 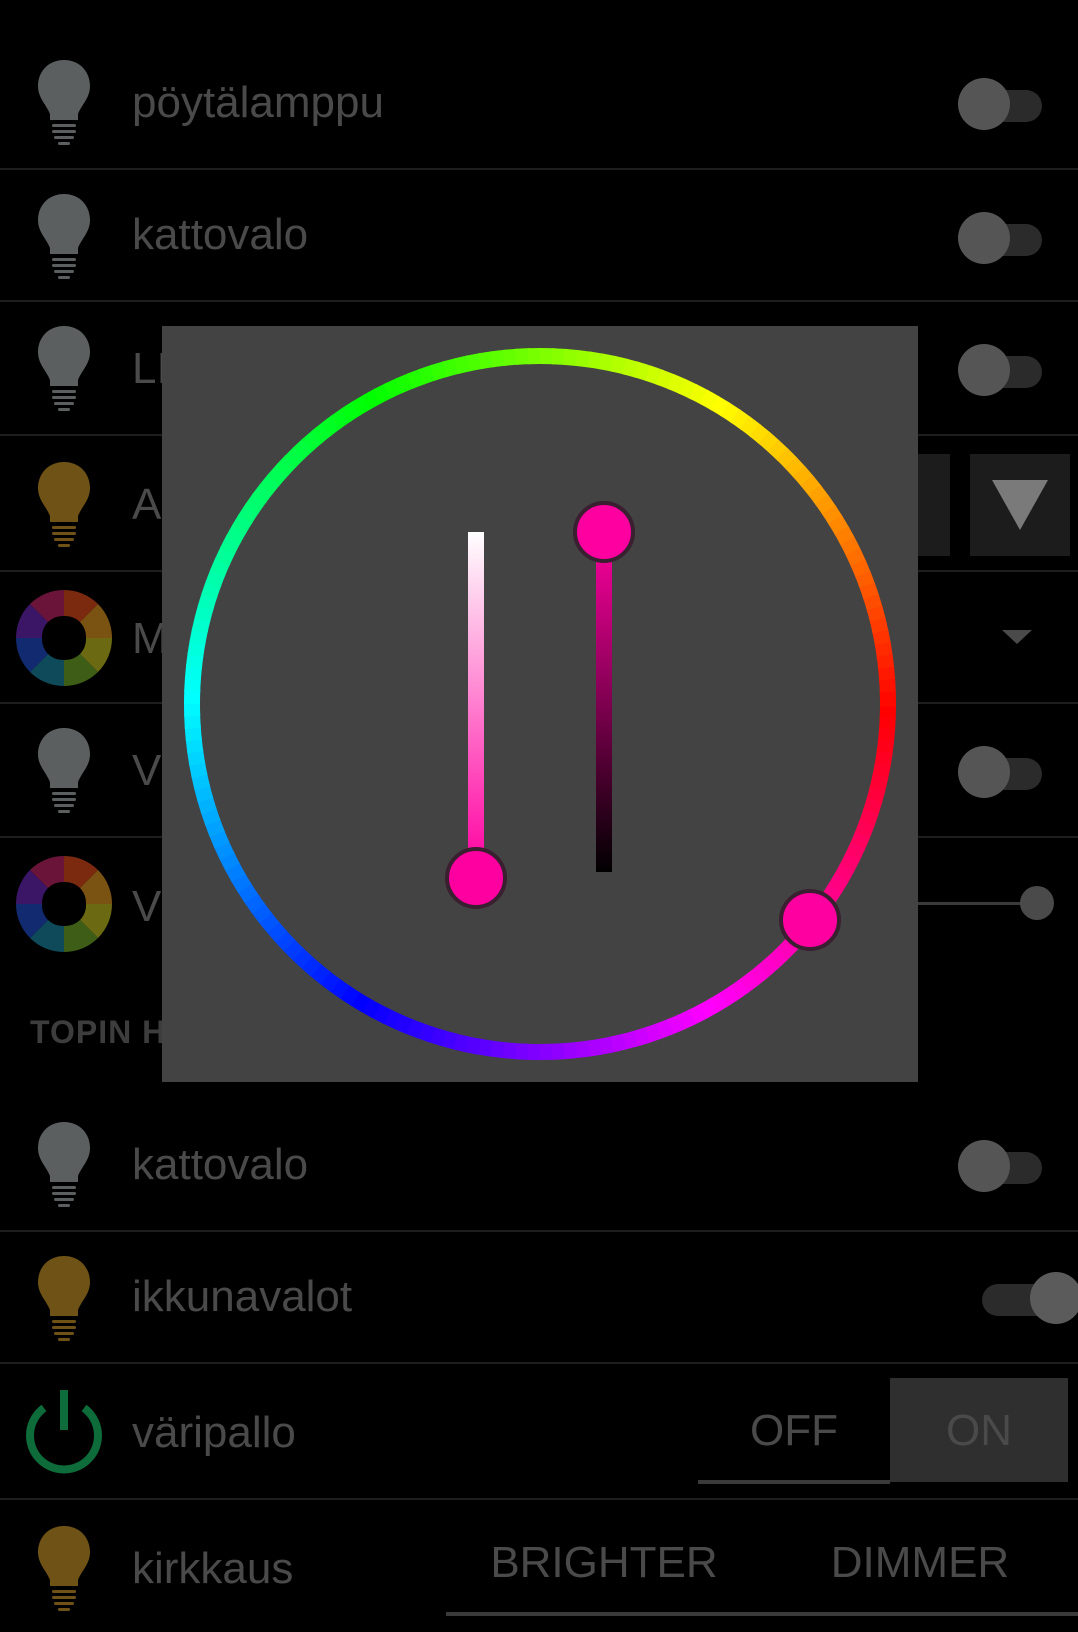 What do you see at coordinates (147, 504) in the screenshot?
I see `device-label: A` at bounding box center [147, 504].